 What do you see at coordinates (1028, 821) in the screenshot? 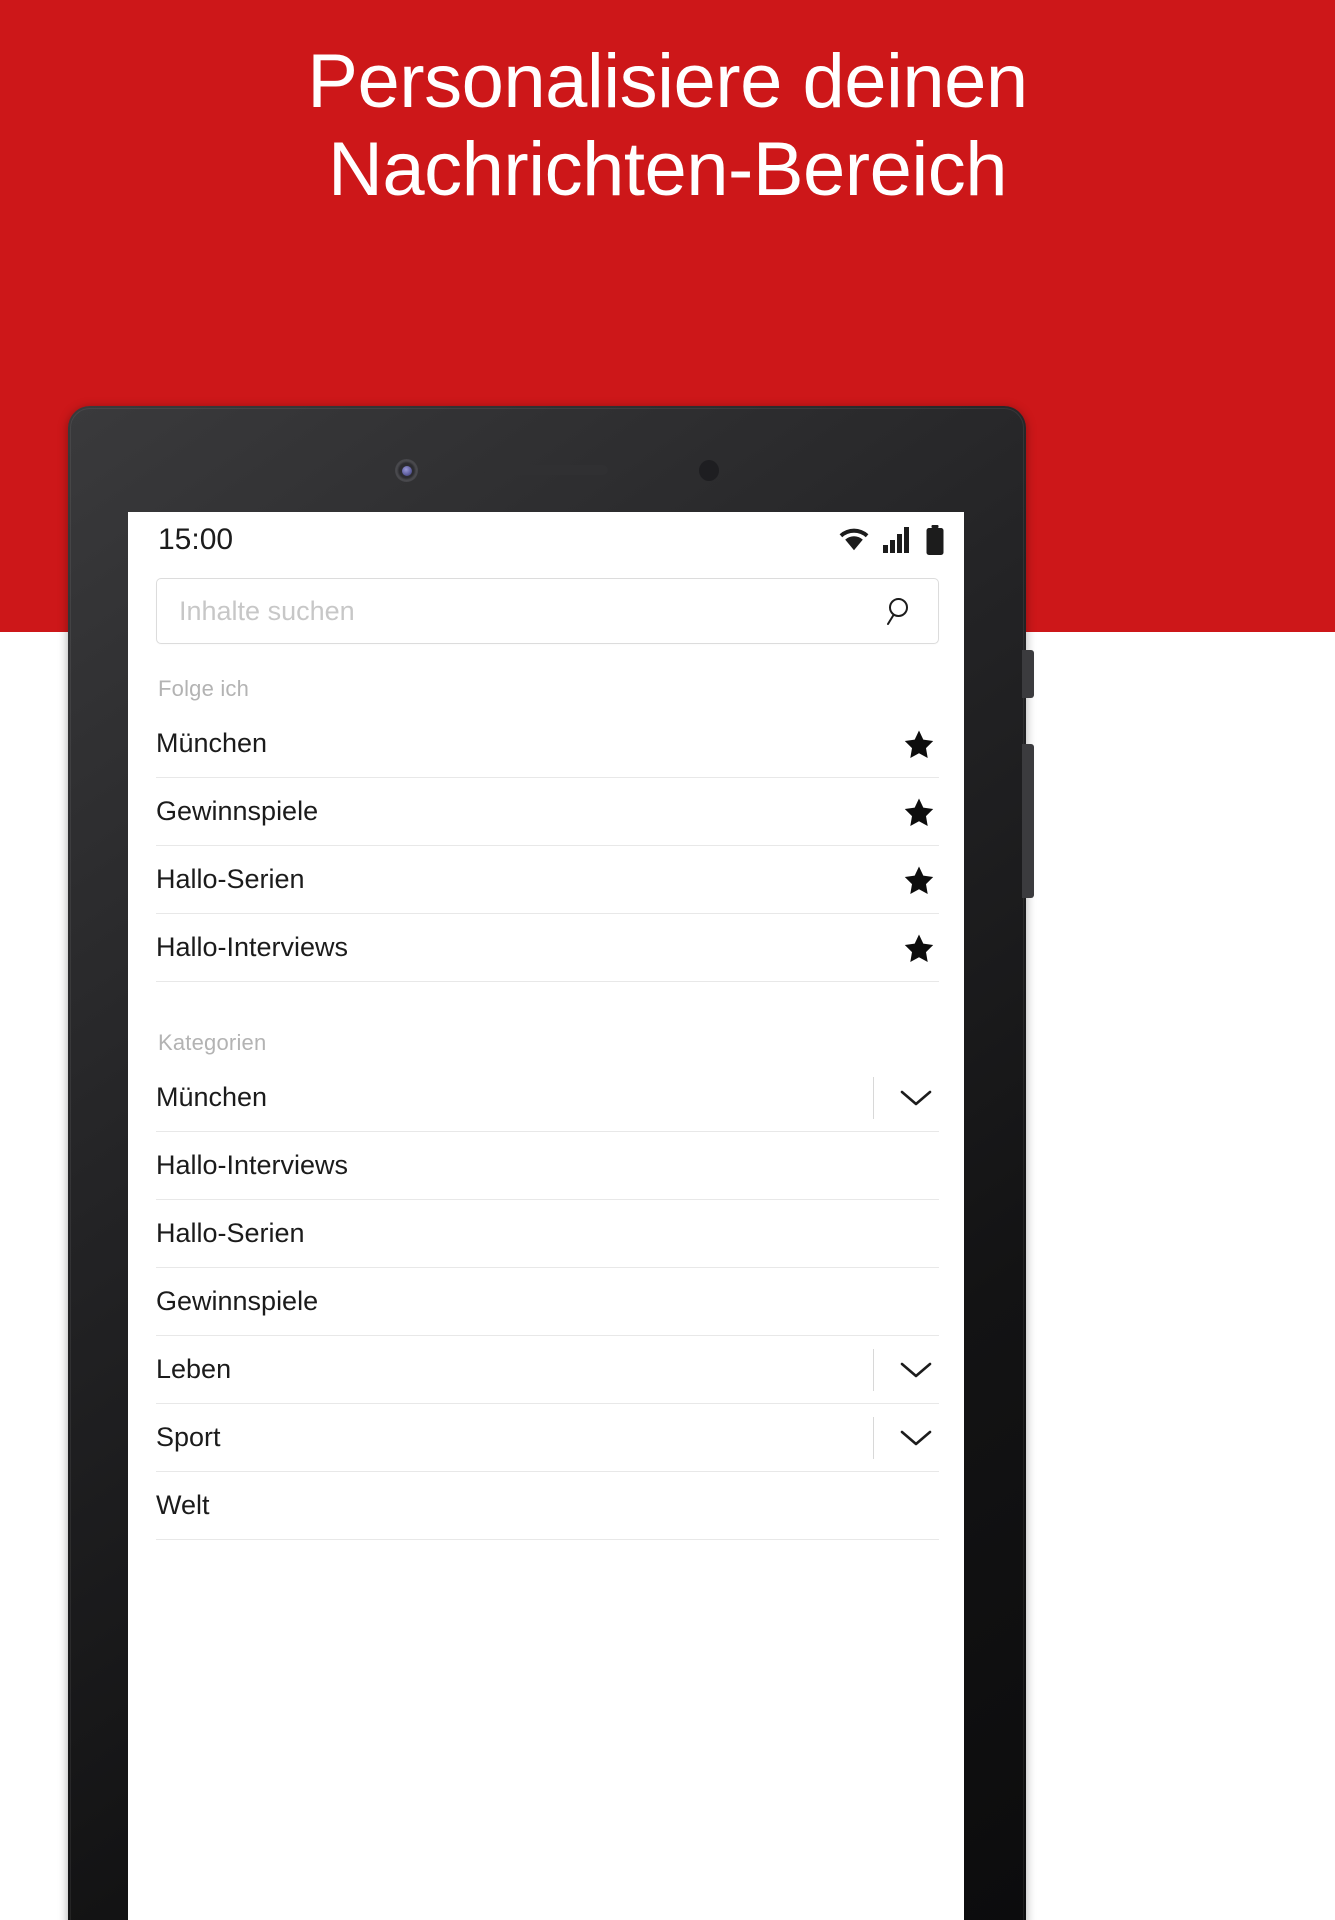
I see `device-volume-button` at bounding box center [1028, 821].